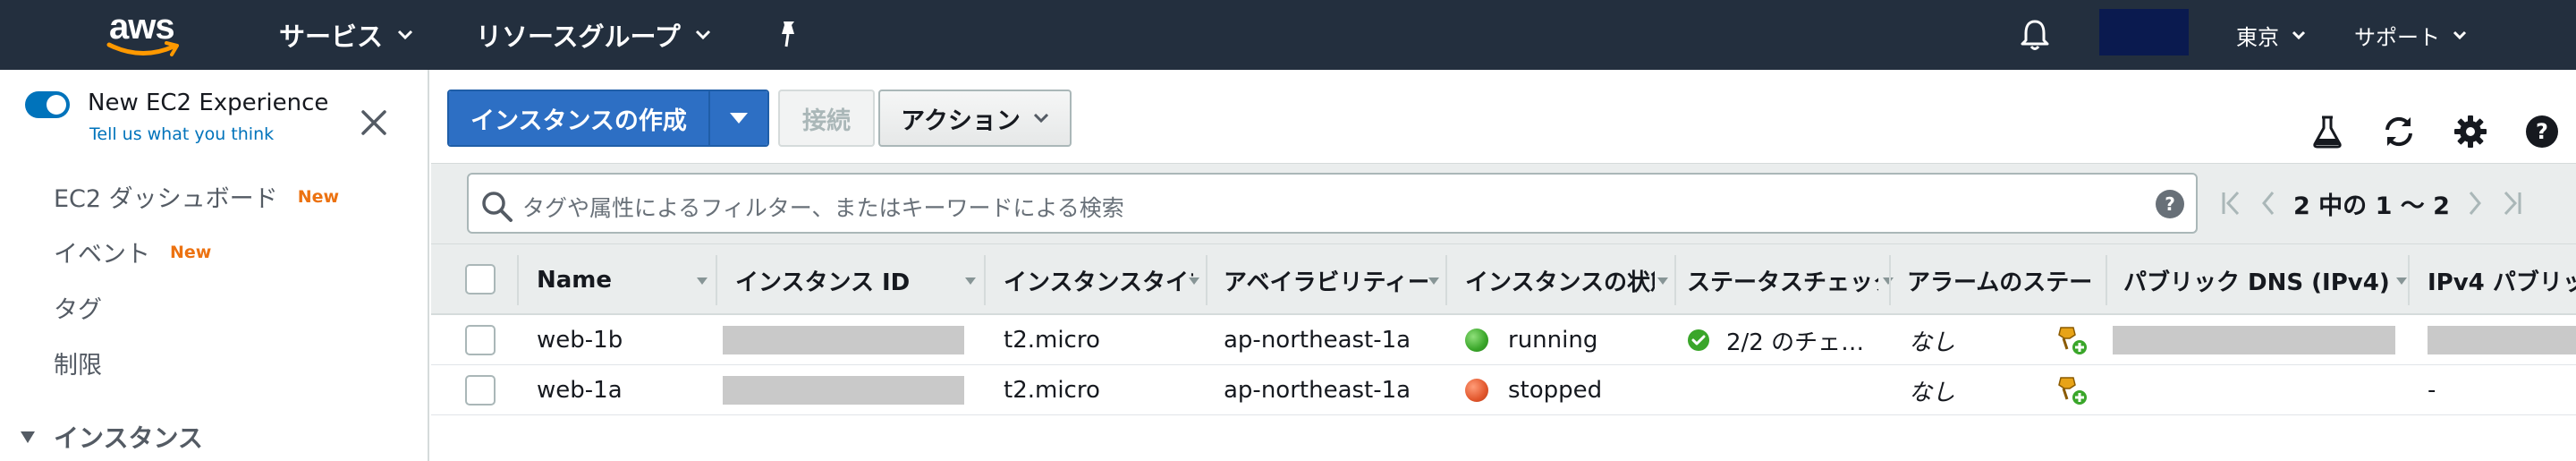  Describe the element at coordinates (580, 340) in the screenshot. I see `cell-name: web-1b` at that location.